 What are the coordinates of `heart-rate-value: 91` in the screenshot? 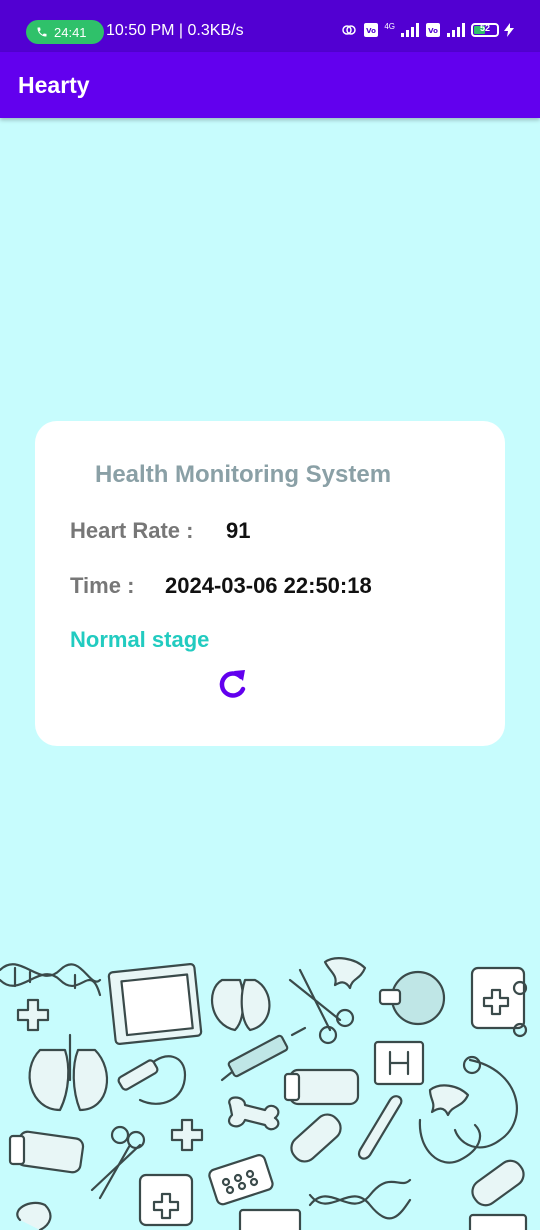 It's located at (238, 530).